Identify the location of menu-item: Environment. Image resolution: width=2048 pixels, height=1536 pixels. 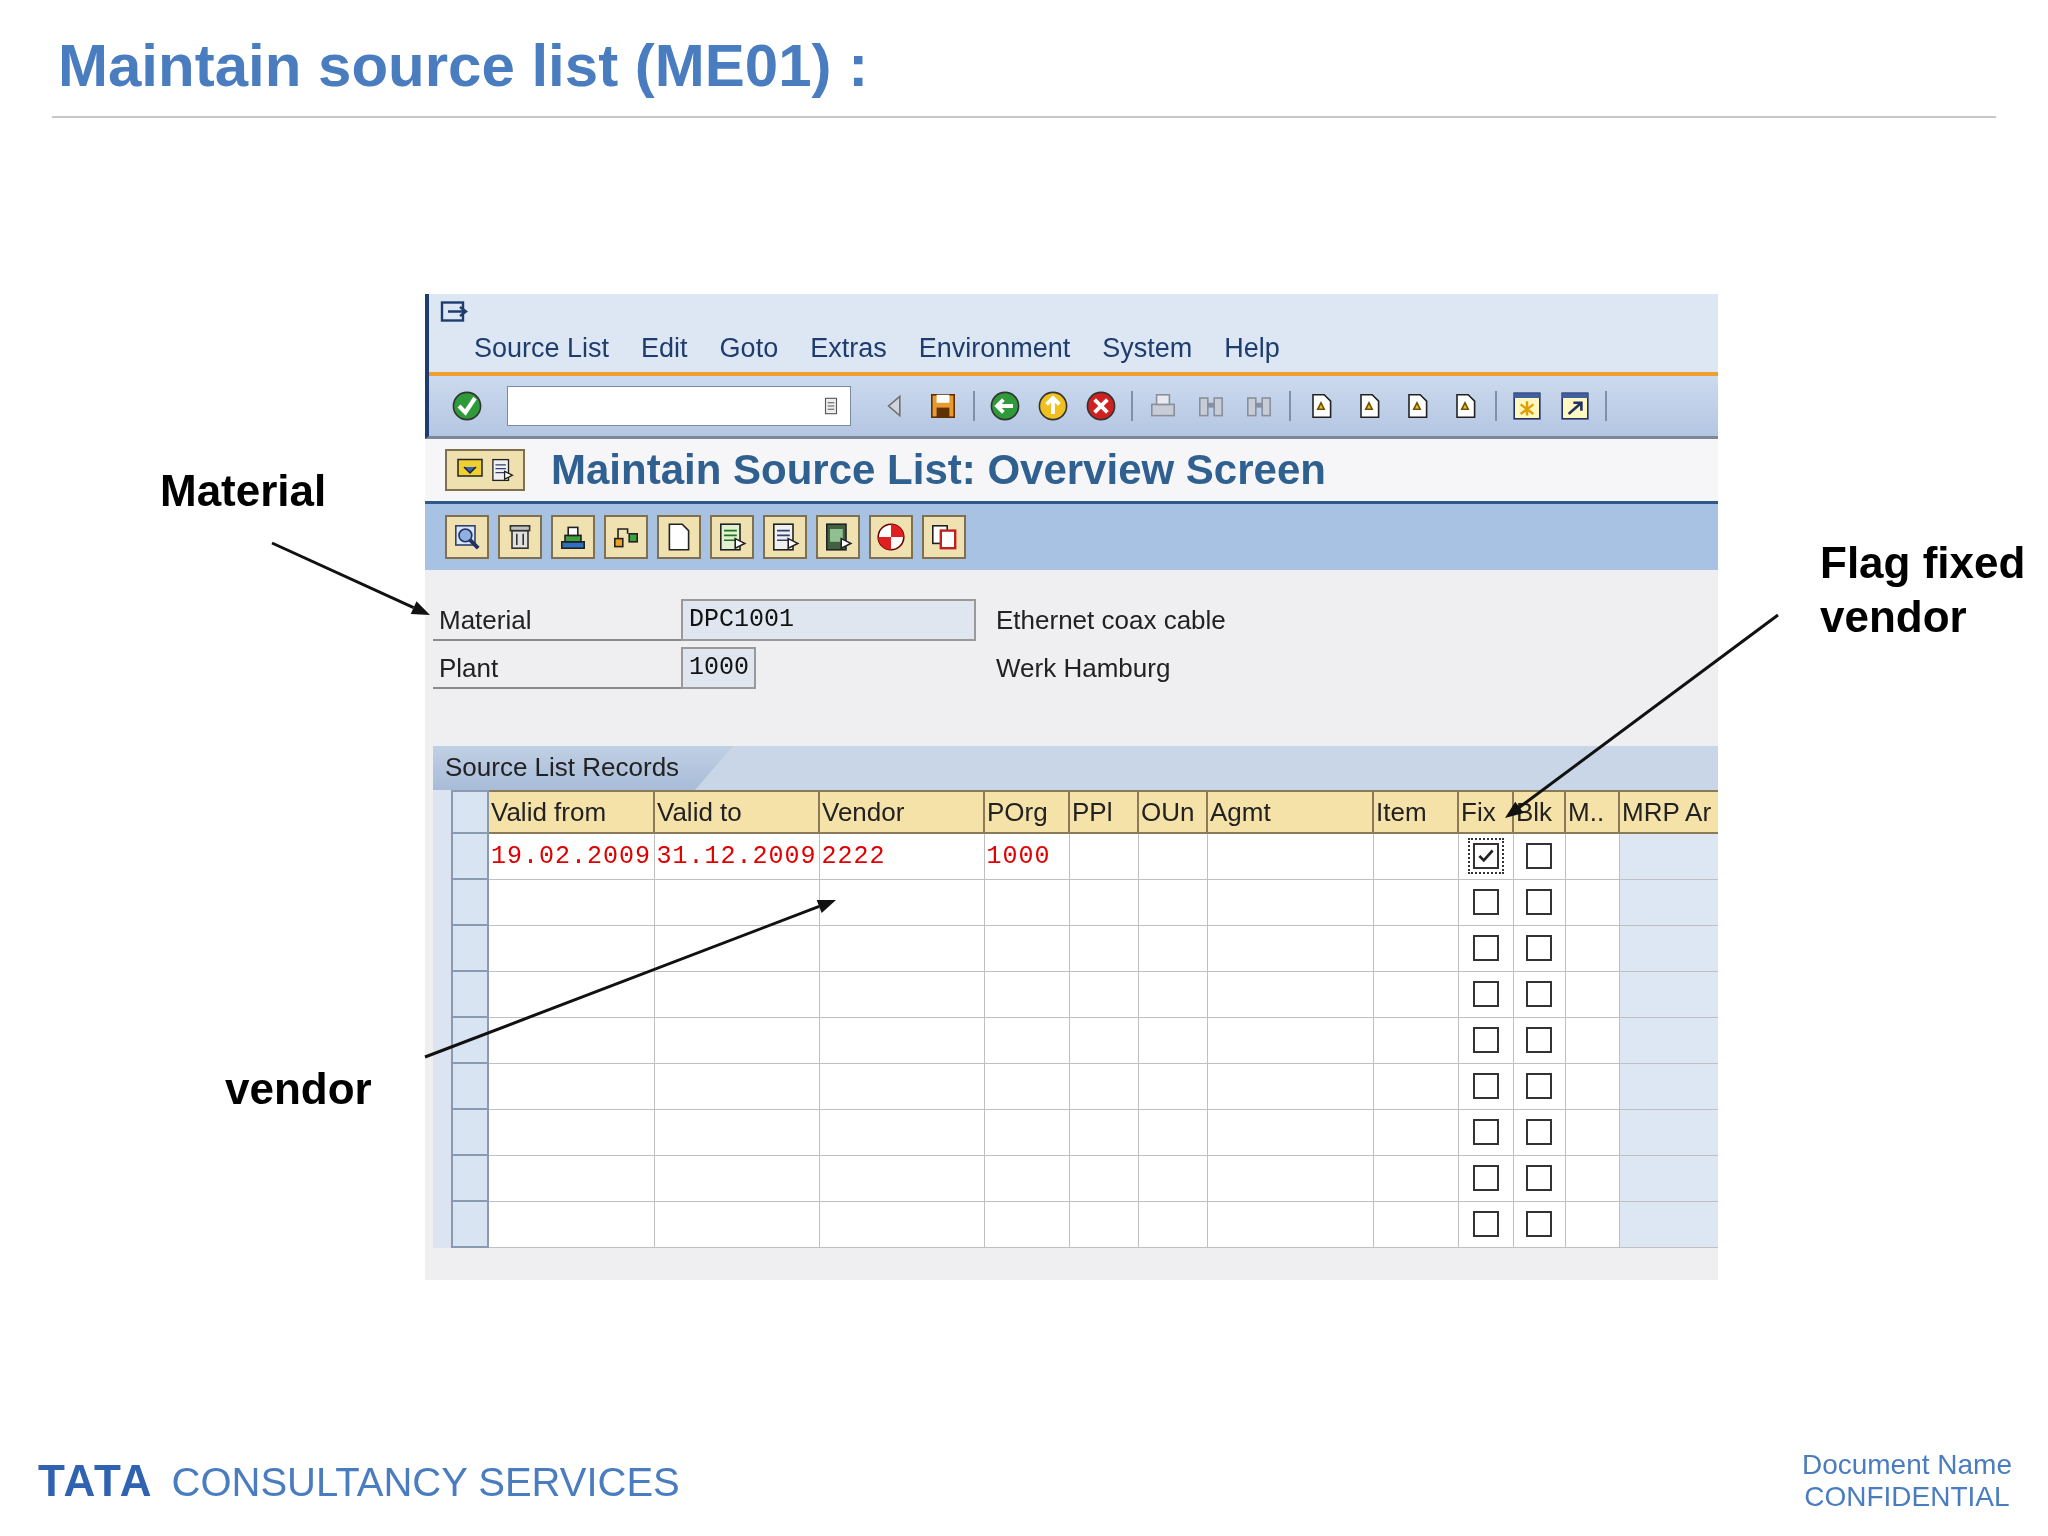
(994, 348).